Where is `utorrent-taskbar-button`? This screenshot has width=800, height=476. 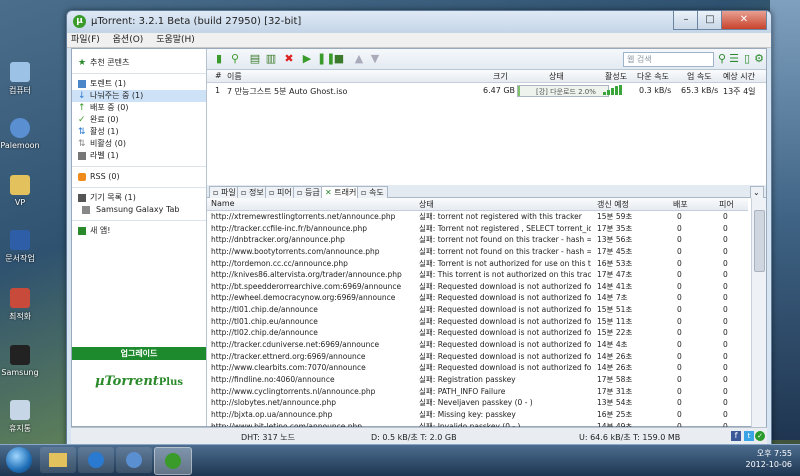
utorrent-taskbar-button is located at coordinates (173, 461).